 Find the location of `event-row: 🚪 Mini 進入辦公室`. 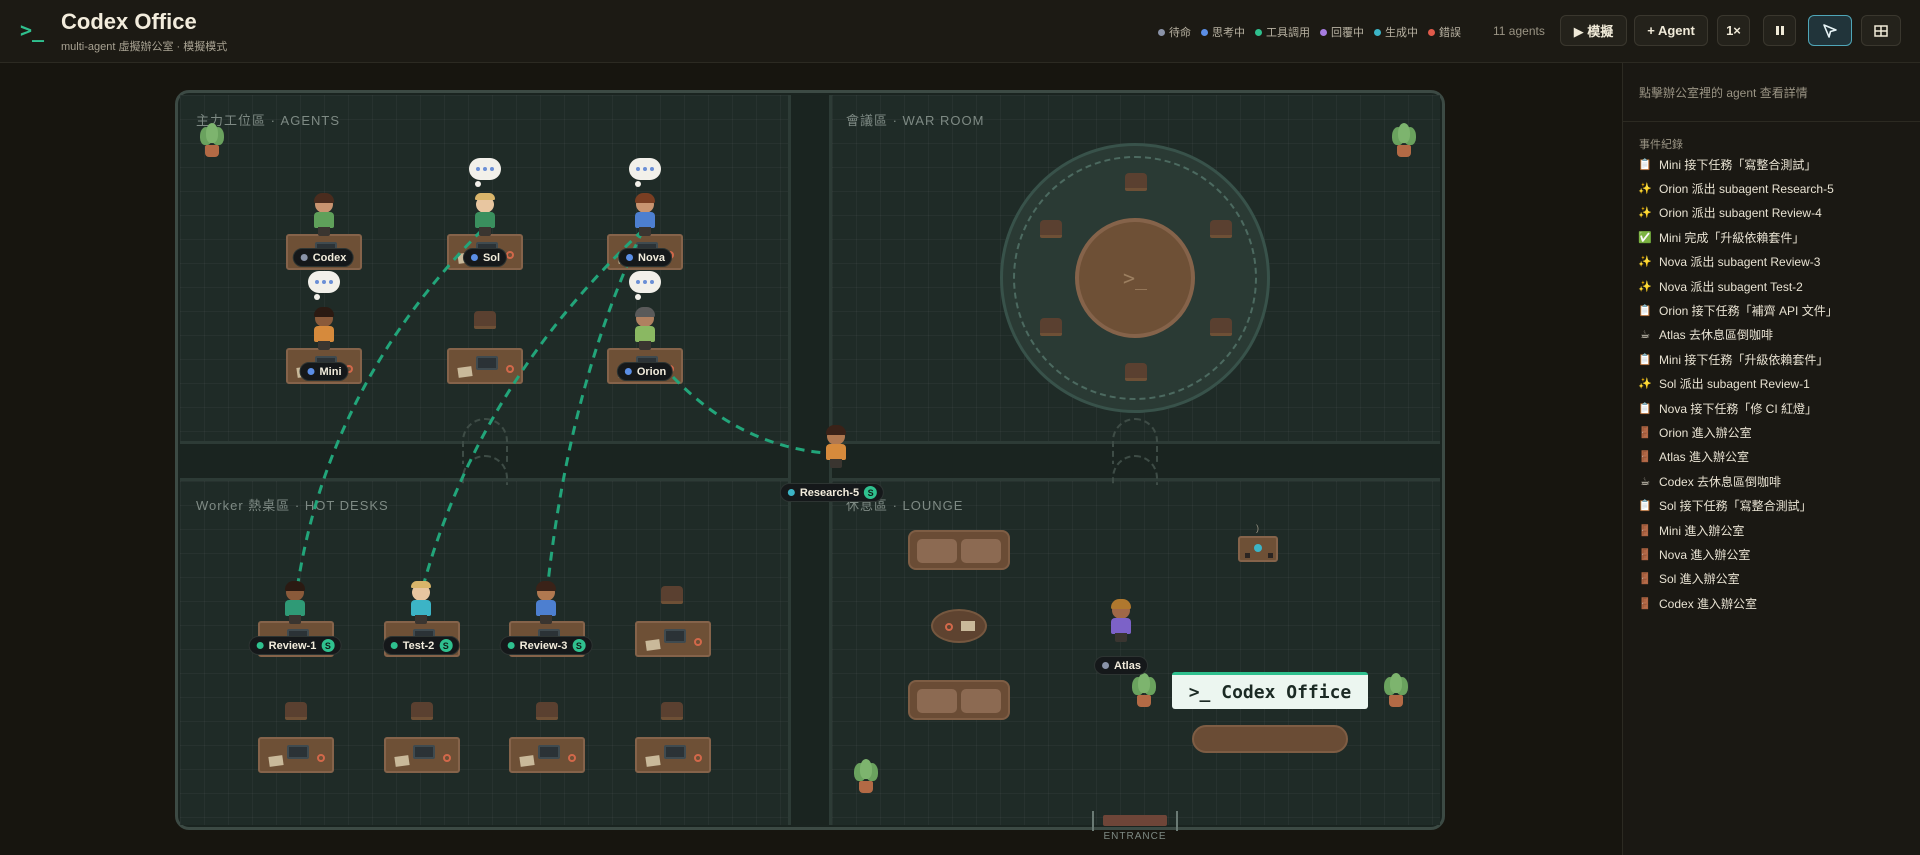

event-row: 🚪 Mini 進入辦公室 is located at coordinates (1773, 530).